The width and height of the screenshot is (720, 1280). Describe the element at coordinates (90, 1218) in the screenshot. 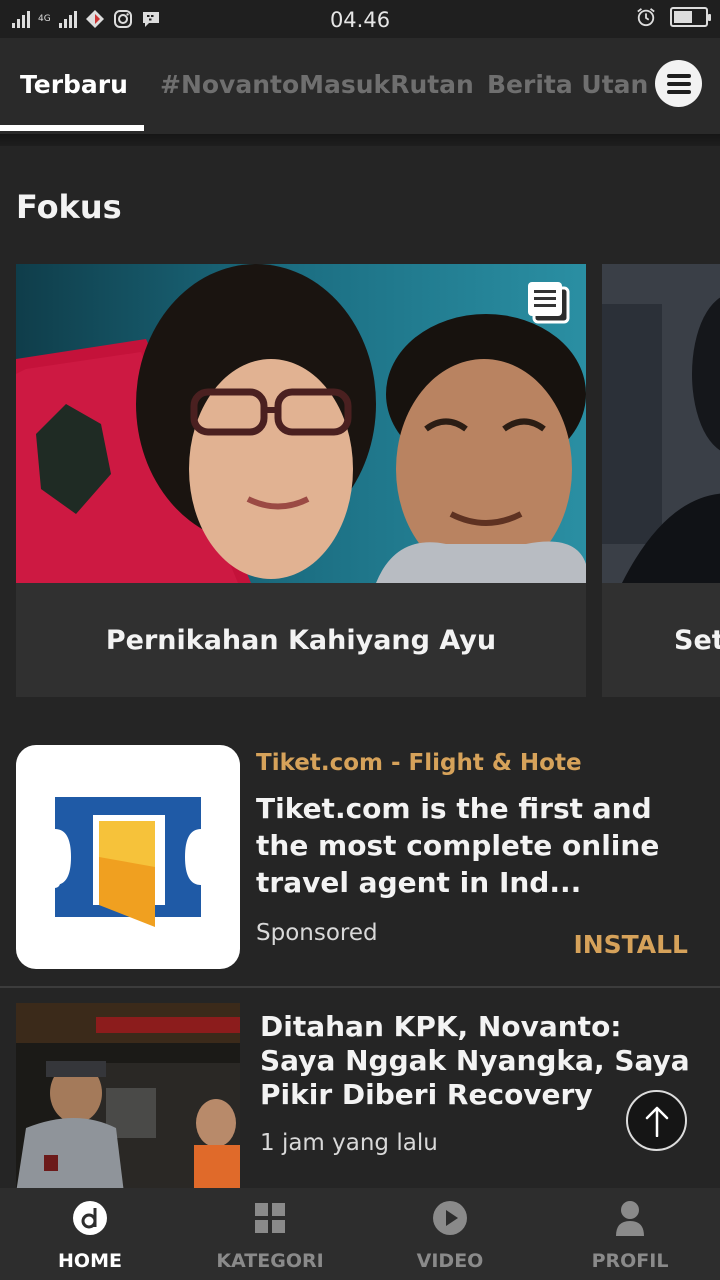

I see `home-d-icon` at that location.